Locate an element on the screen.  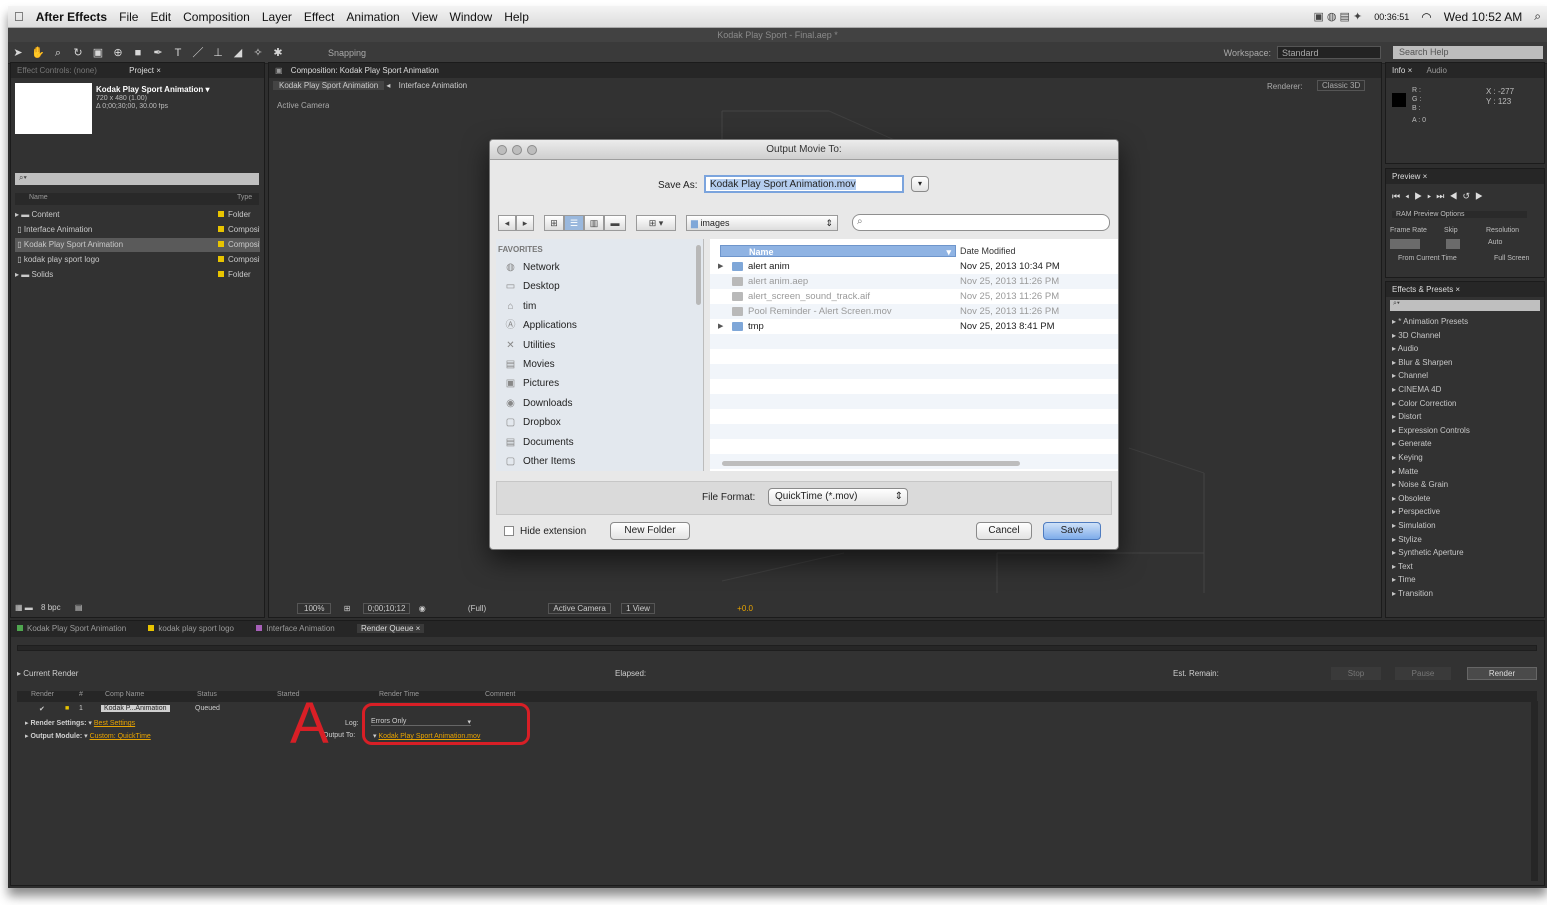
render-settings-value: Best Settings is located at coordinates (114, 723).